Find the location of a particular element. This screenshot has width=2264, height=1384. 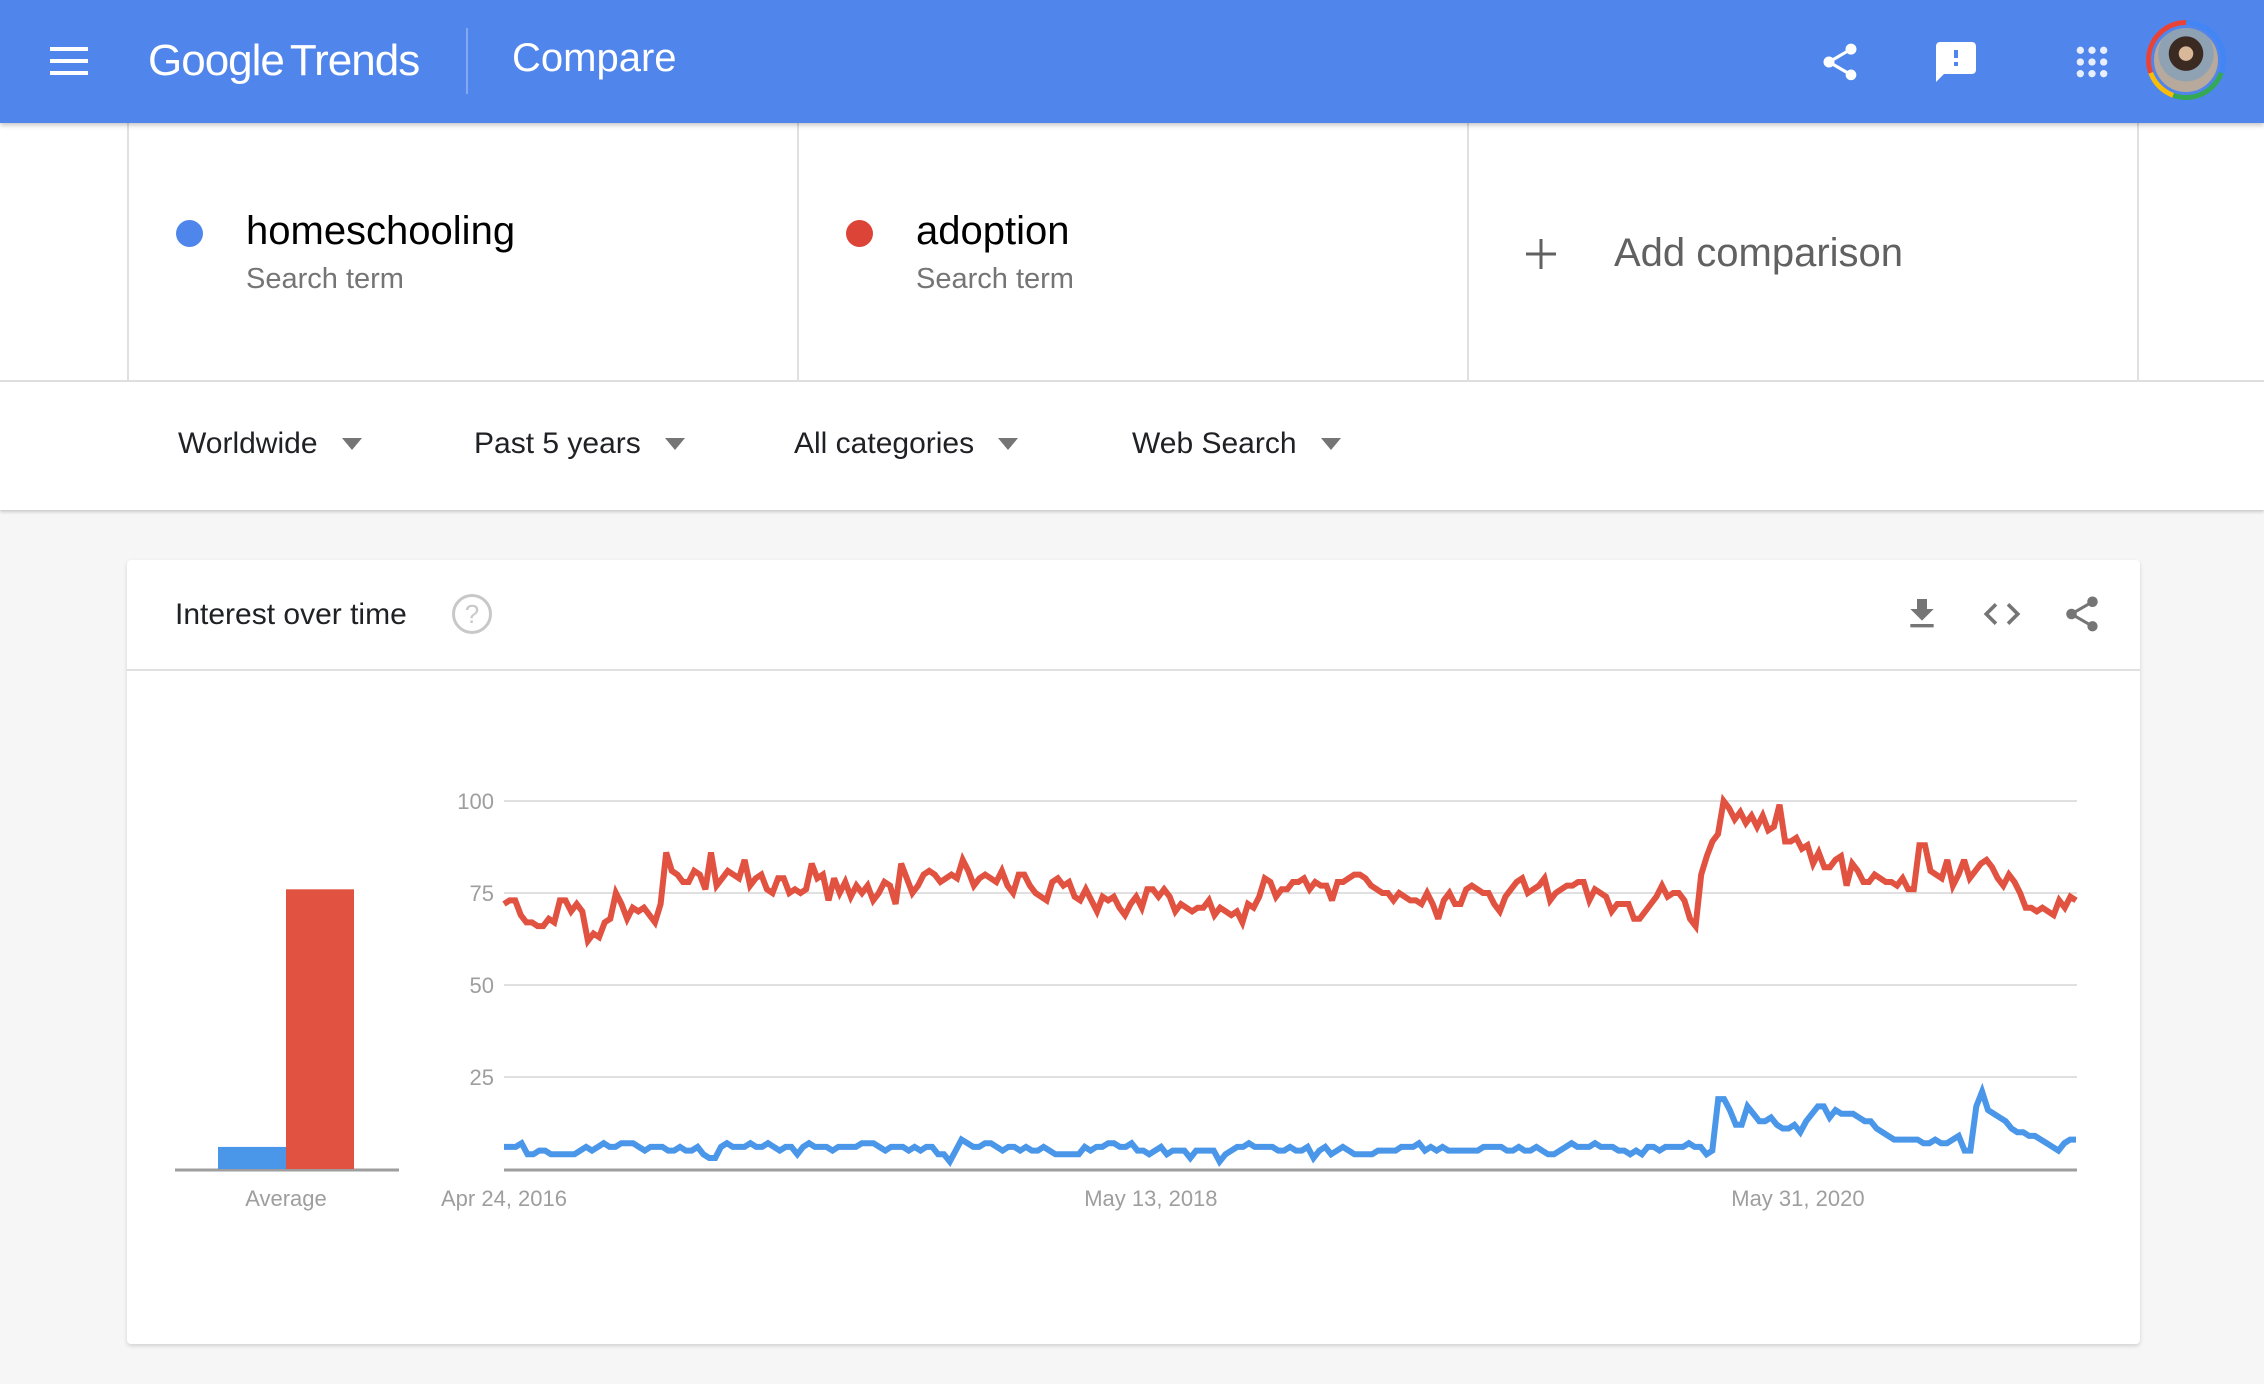

filter-search-type-label: Web Search is located at coordinates (1214, 443).